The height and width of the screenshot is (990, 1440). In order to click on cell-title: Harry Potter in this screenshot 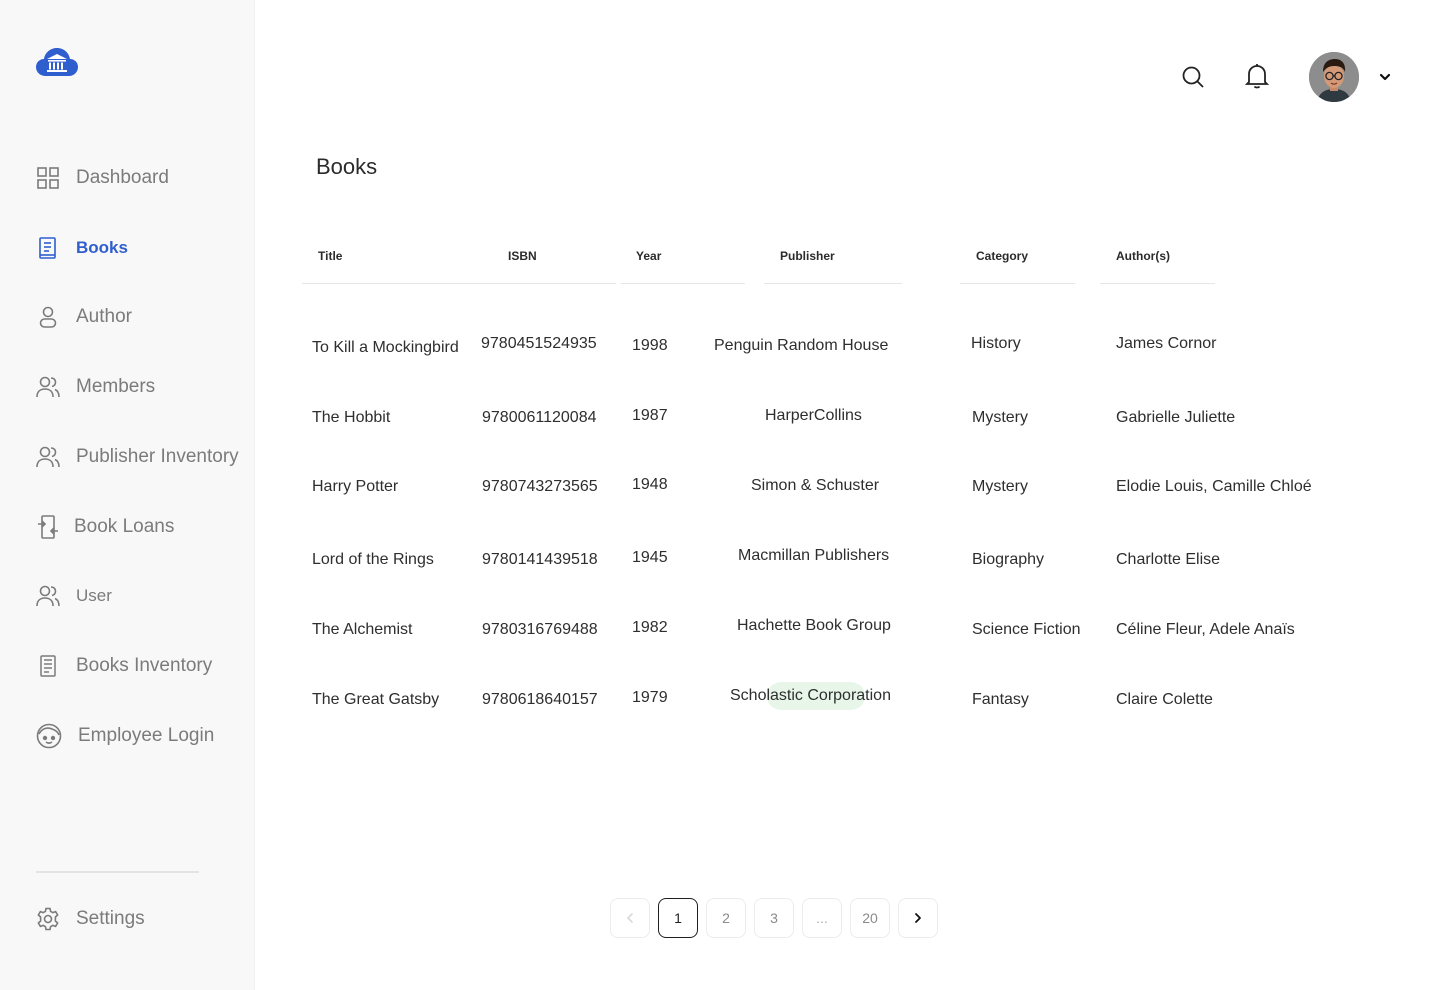, I will do `click(355, 486)`.